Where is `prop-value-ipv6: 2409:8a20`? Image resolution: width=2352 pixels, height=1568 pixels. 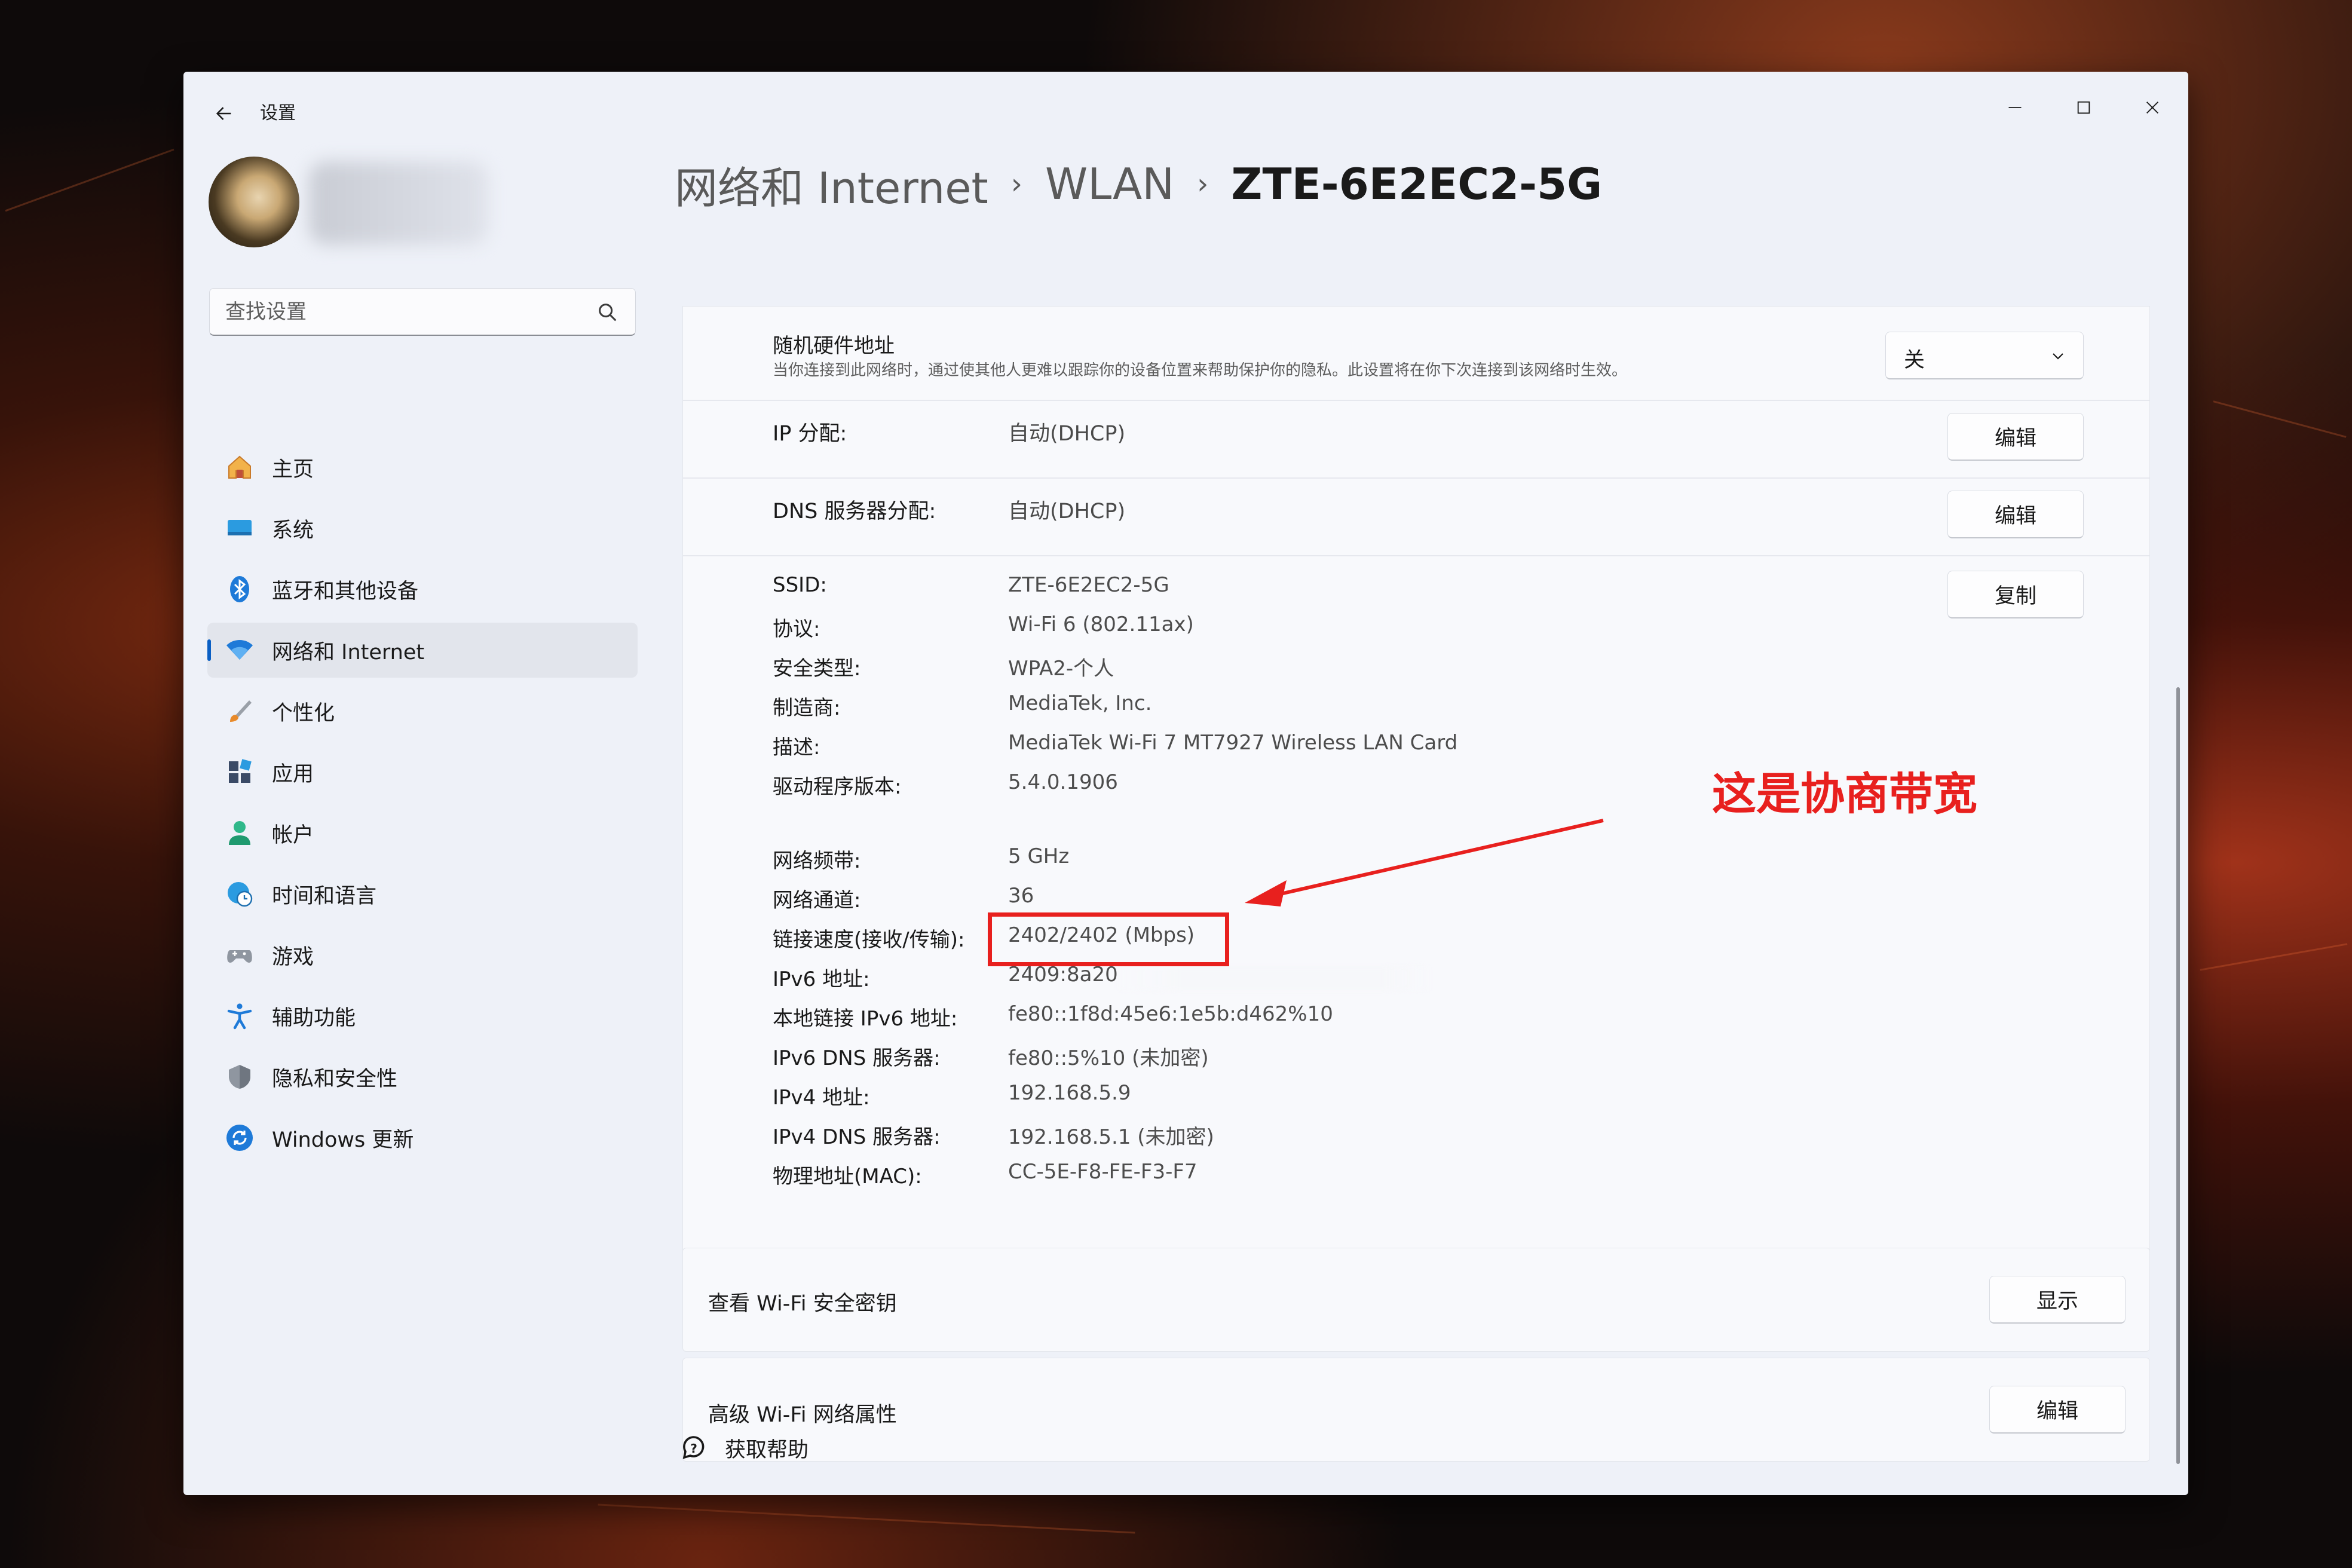 prop-value-ipv6: 2409:8a20 is located at coordinates (1063, 975).